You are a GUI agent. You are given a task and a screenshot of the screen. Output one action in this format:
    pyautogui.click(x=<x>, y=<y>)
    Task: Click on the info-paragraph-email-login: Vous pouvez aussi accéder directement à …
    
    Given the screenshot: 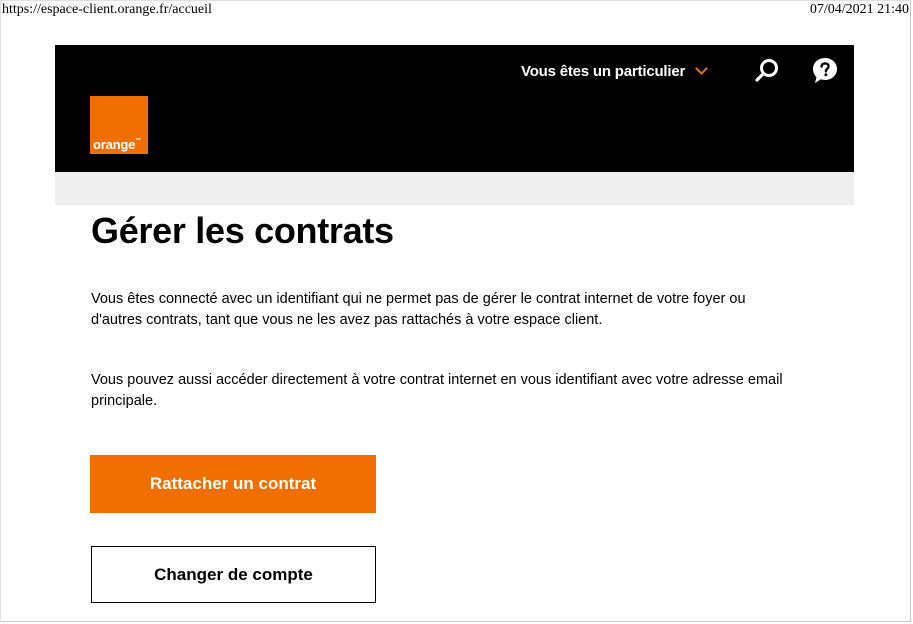 What is the action you would take?
    pyautogui.click(x=437, y=390)
    